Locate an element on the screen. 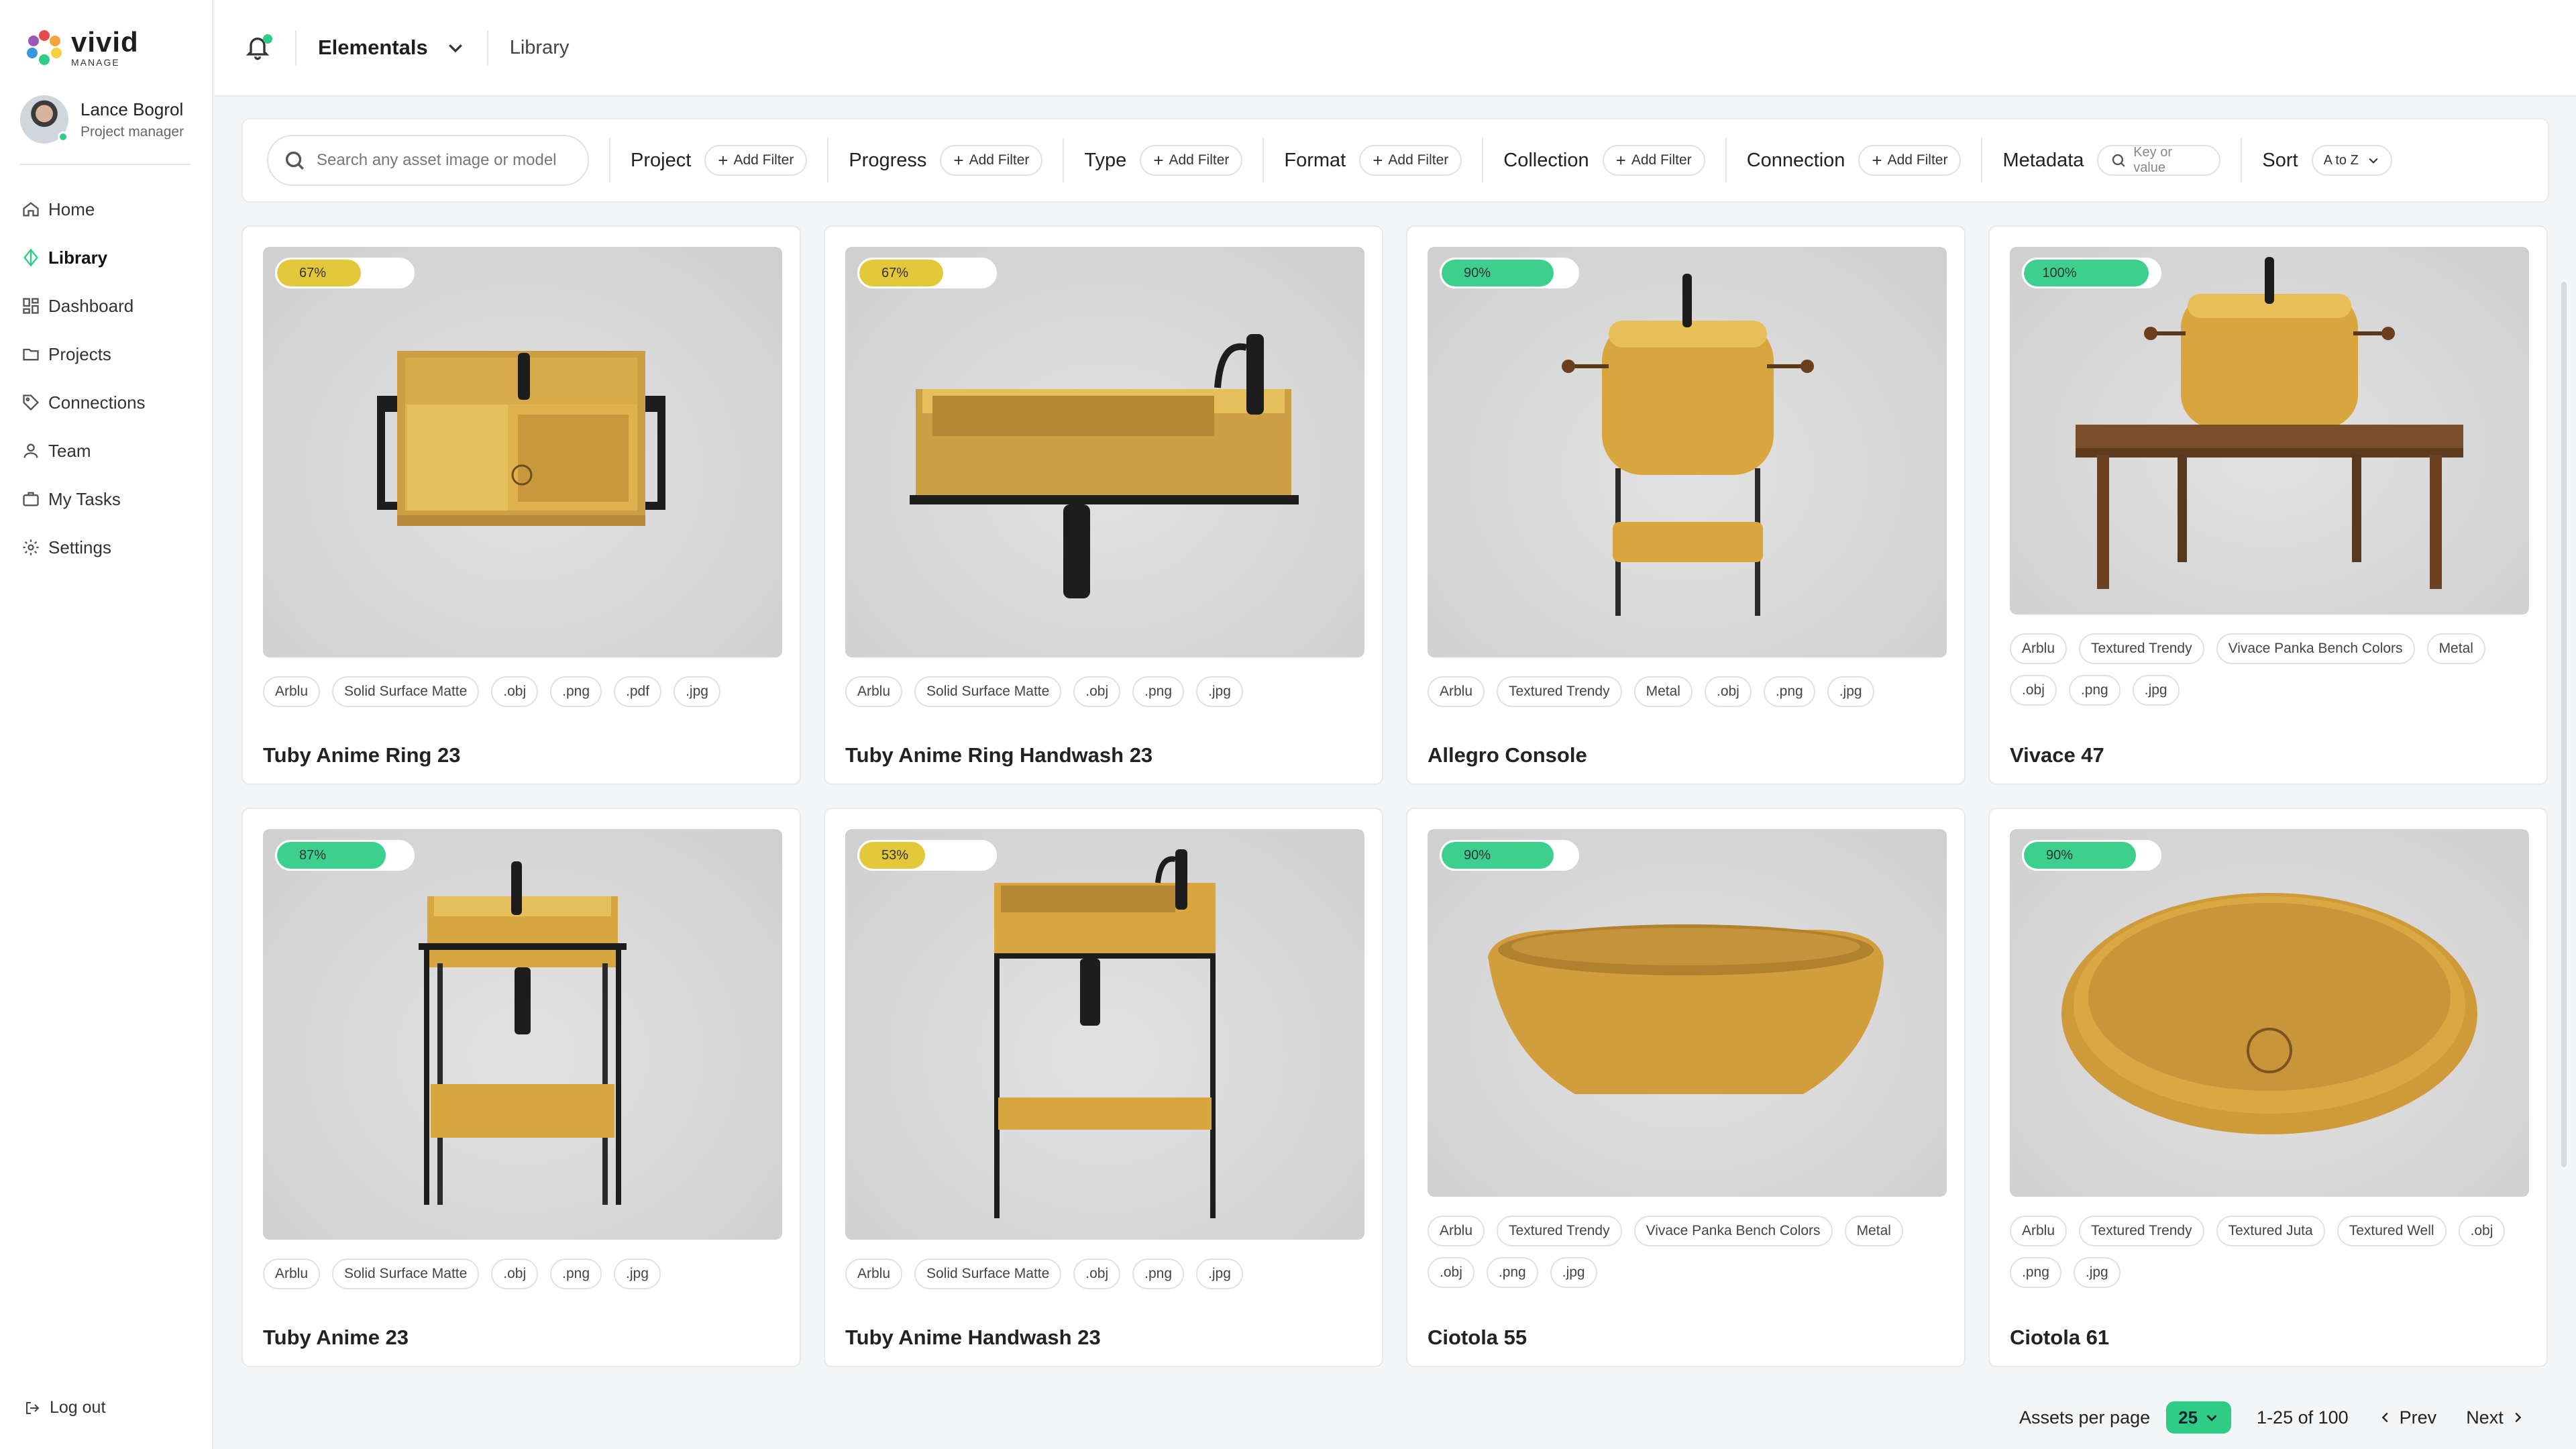 This screenshot has width=2576, height=1449. asset-title: Ciotola 61 is located at coordinates (2059, 1338).